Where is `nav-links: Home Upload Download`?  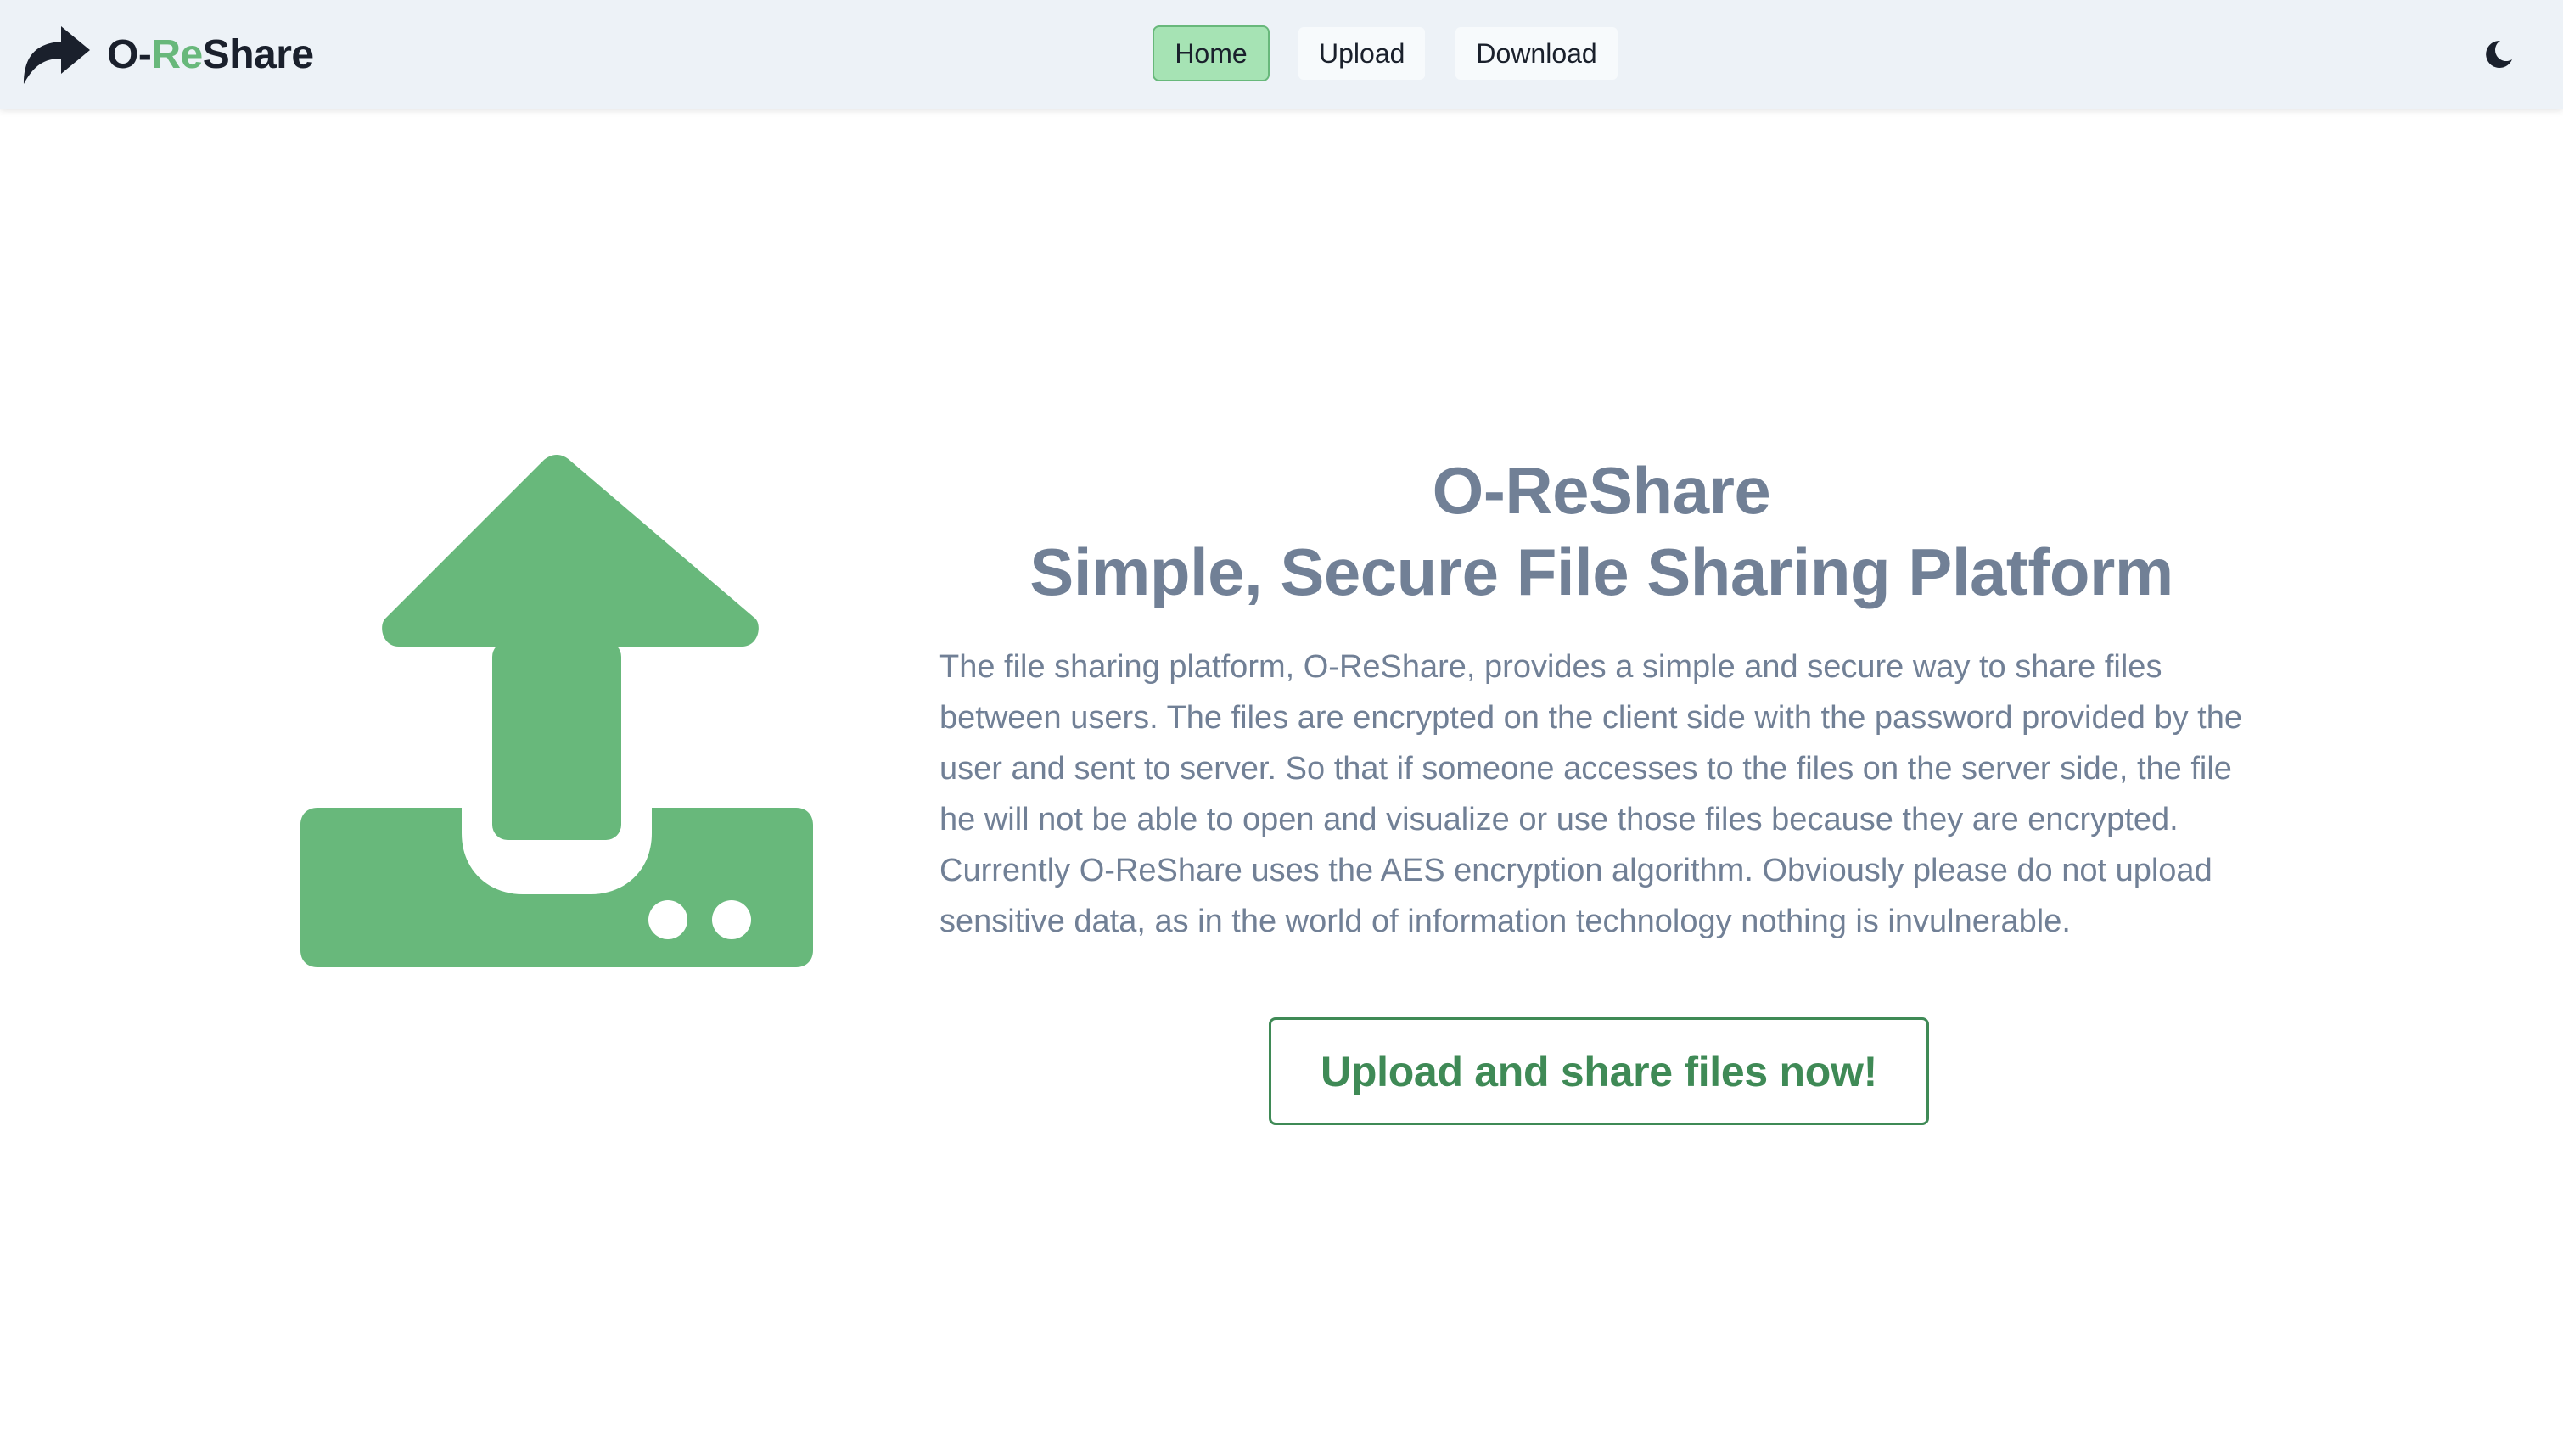 nav-links: Home Upload Download is located at coordinates (1400, 53).